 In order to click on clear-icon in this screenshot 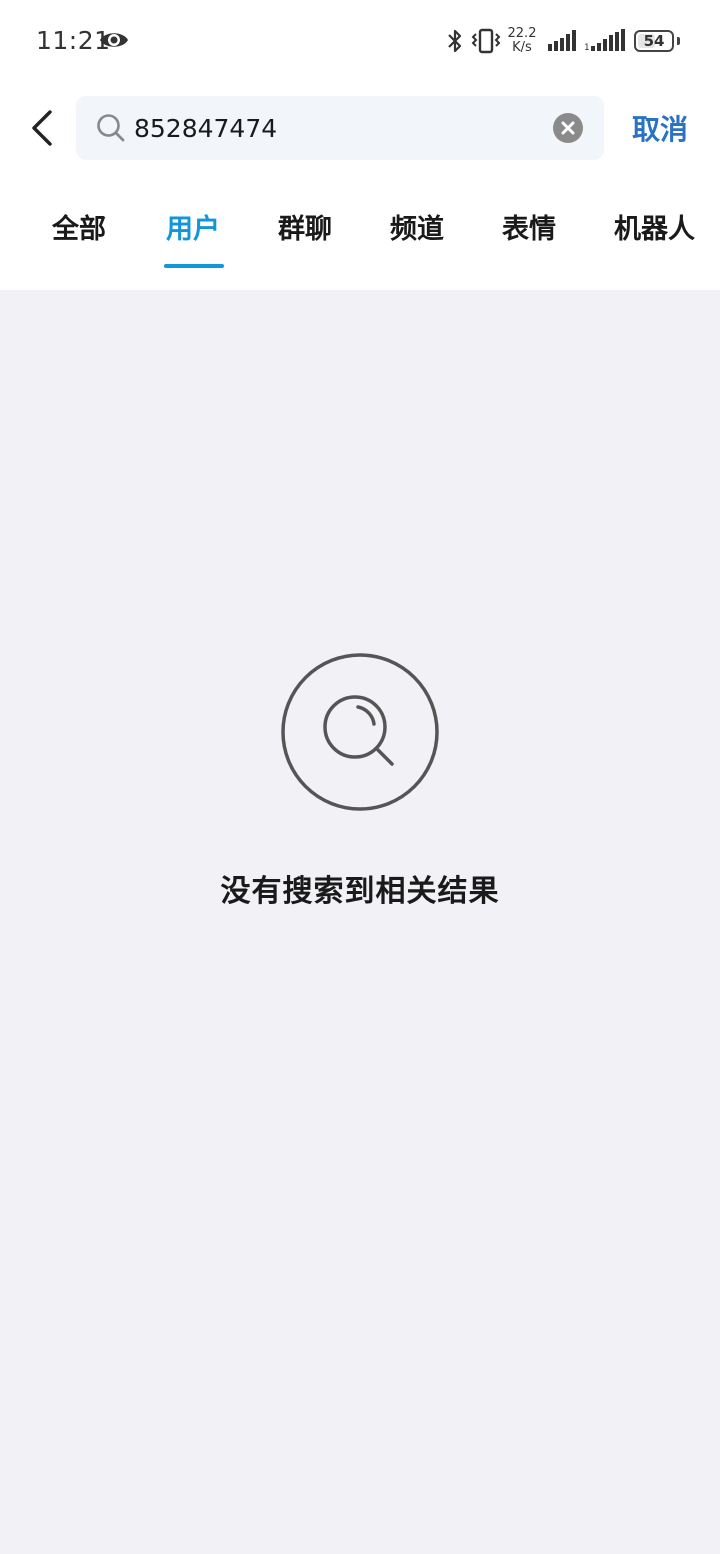, I will do `click(568, 128)`.